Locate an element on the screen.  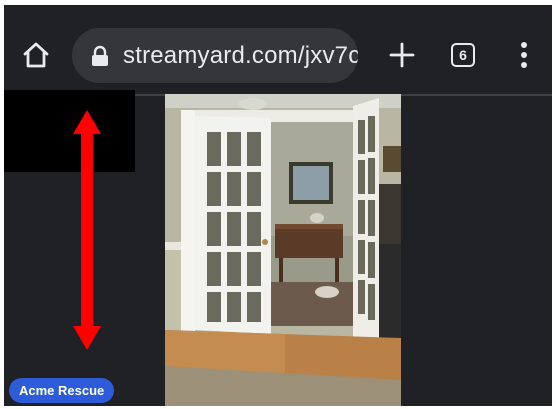
brand-banner-badge: Acme Rescue is located at coordinates (62, 390).